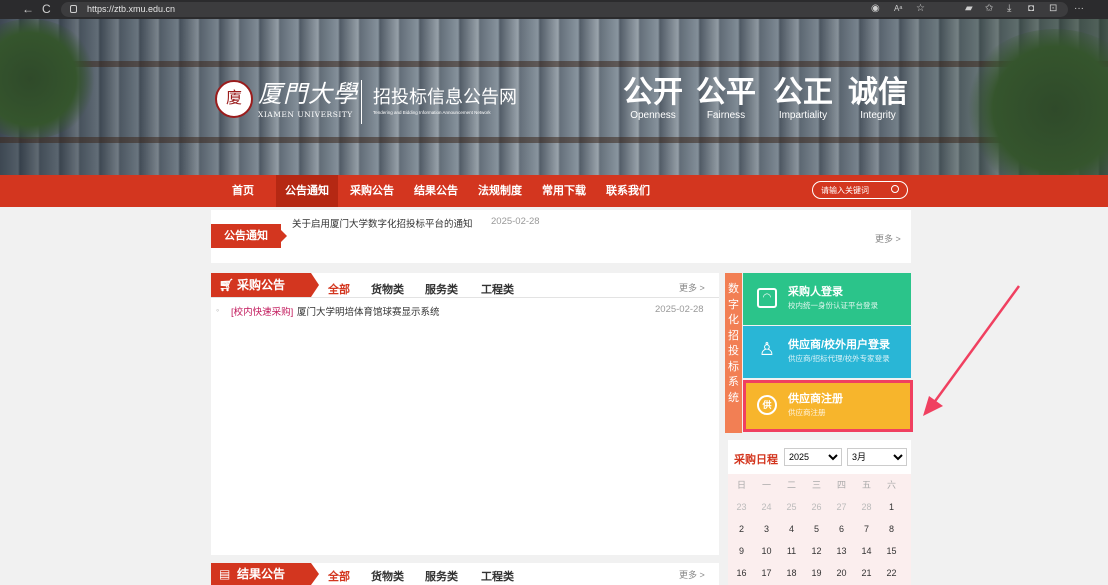  What do you see at coordinates (828, 406) in the screenshot?
I see `supplier-register-button: 供 供应商注册 供应商注册` at bounding box center [828, 406].